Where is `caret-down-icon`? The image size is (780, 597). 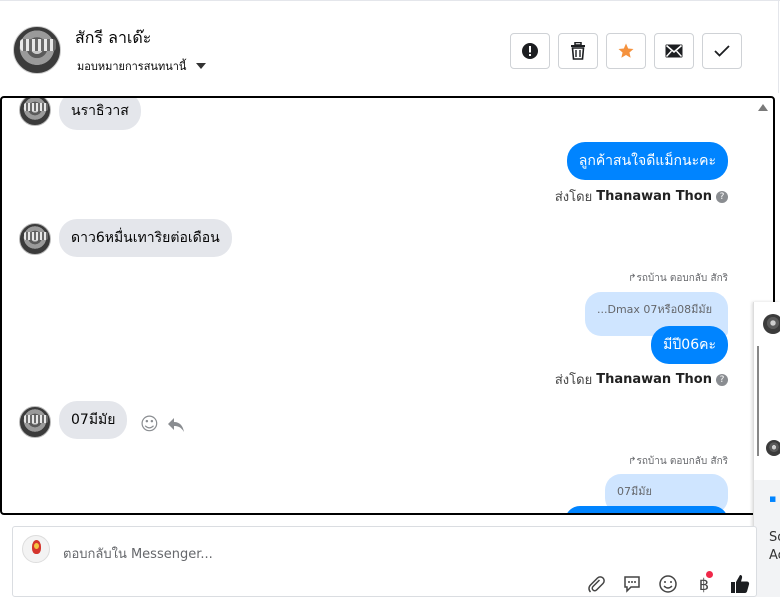
caret-down-icon is located at coordinates (201, 66).